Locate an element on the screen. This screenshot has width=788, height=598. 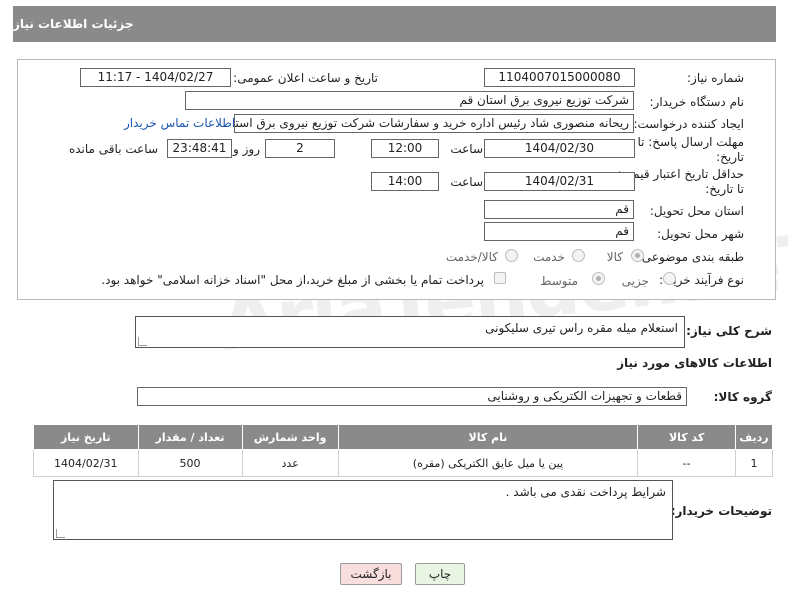
col-header-quantity: تعداد / مقدار is located at coordinates (190, 437).